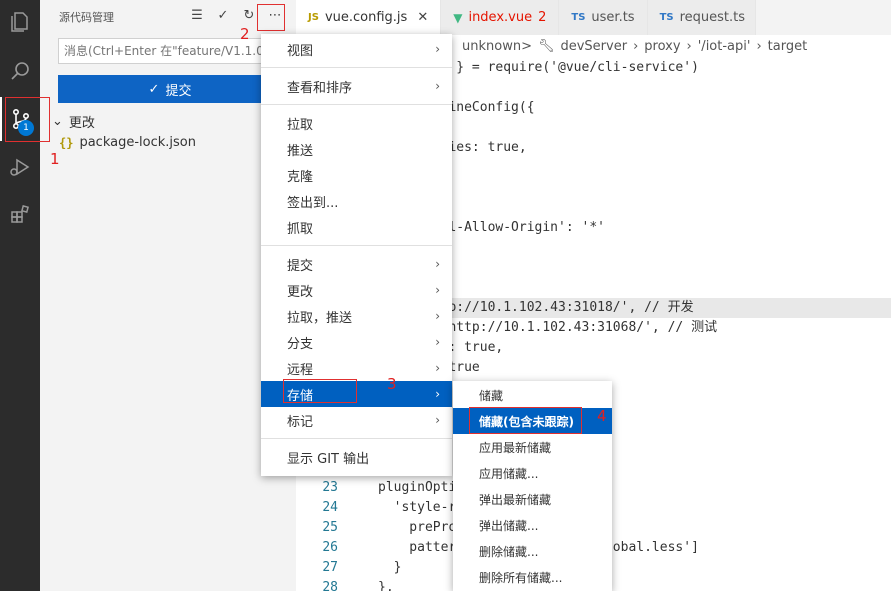  I want to click on tab-label: request.ts, so click(712, 17).